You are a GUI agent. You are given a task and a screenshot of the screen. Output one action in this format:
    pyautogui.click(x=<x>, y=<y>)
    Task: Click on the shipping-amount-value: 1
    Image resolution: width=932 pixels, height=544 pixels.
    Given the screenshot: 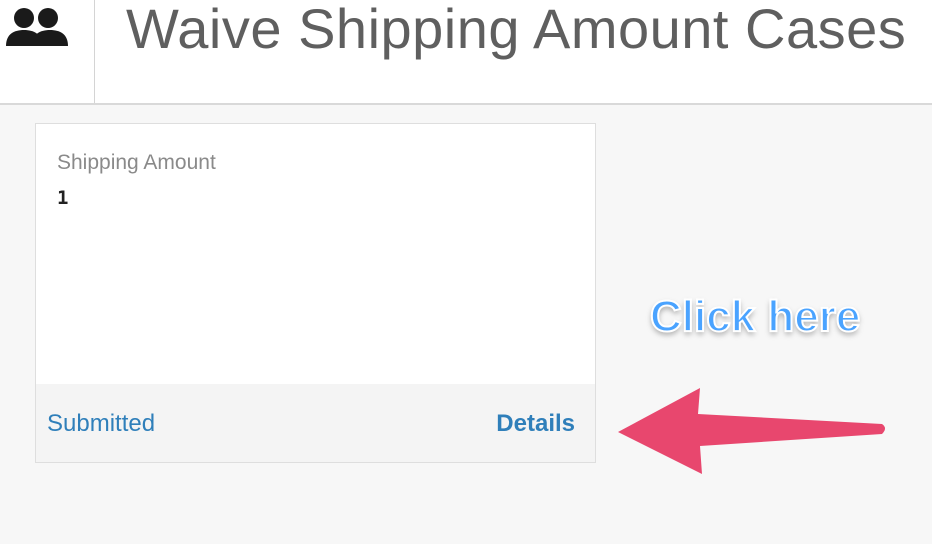 What is the action you would take?
    pyautogui.click(x=63, y=198)
    